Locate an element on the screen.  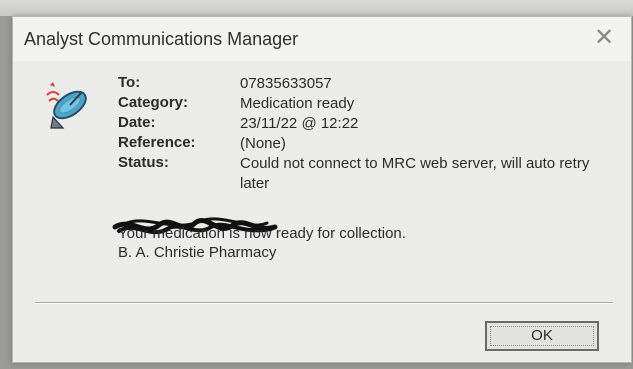
title-bar: Analyst Communications Manager ✕ is located at coordinates (322, 39).